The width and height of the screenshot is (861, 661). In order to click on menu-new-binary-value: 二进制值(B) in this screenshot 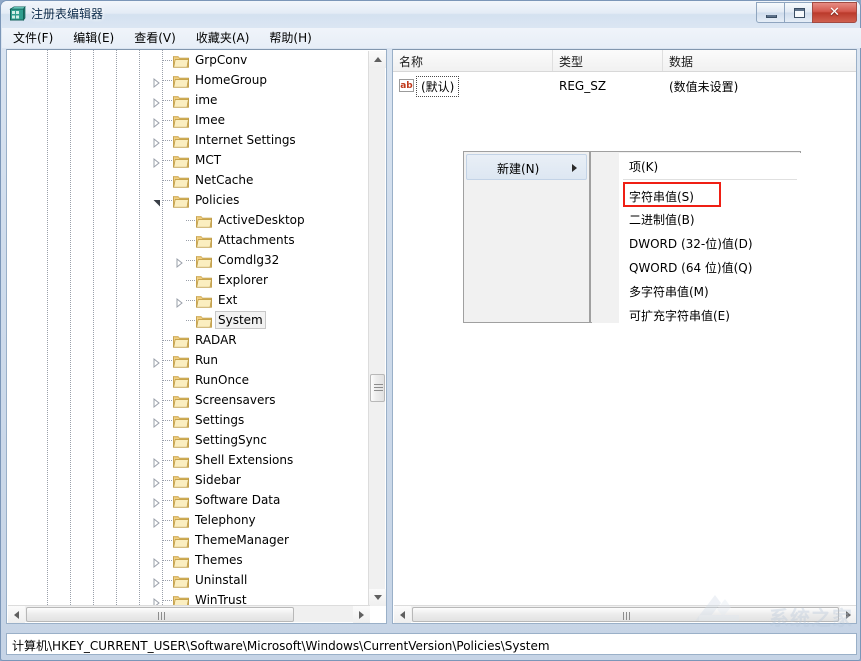, I will do `click(710, 218)`.